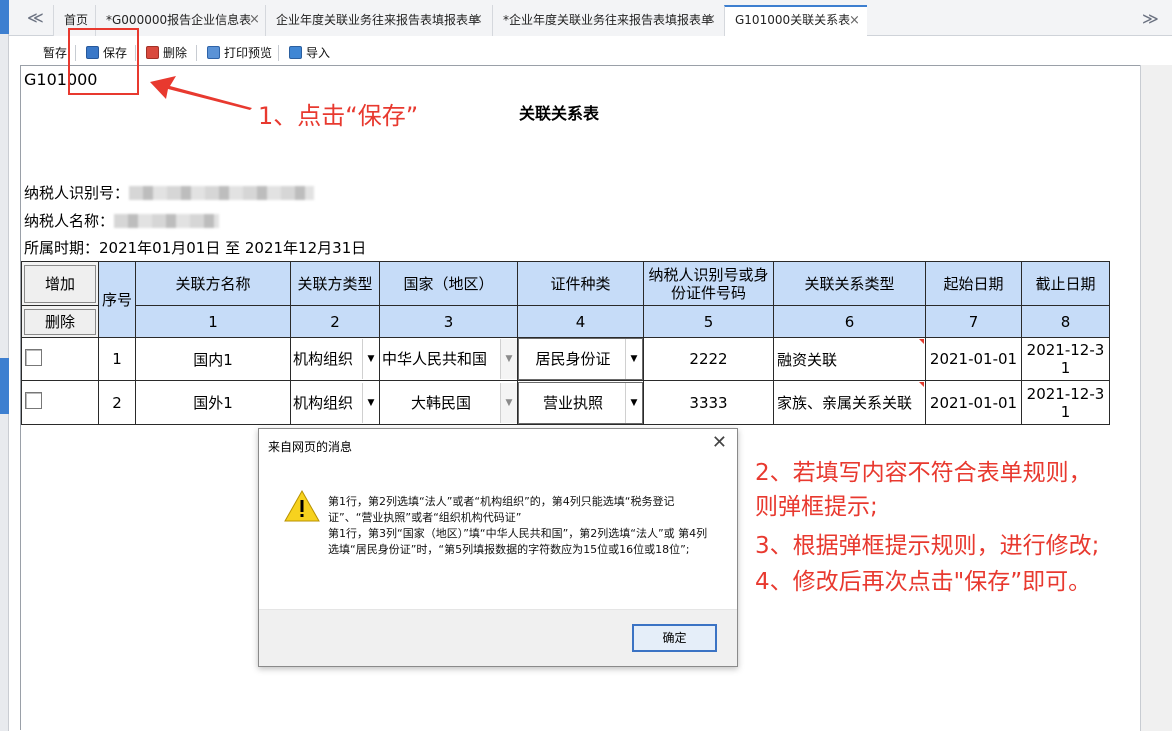 The height and width of the screenshot is (731, 1172). I want to click on tabs-scroll-left-icon: ≪, so click(35, 17).